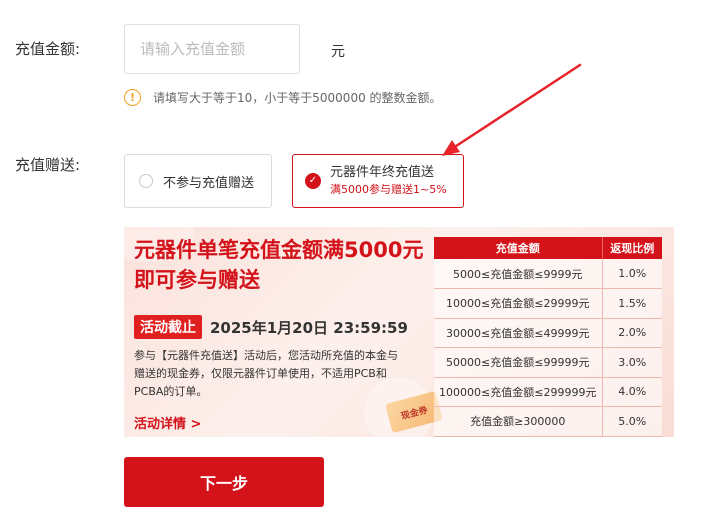  What do you see at coordinates (631, 303) in the screenshot?
I see `table-cell-rate: 1.5%` at bounding box center [631, 303].